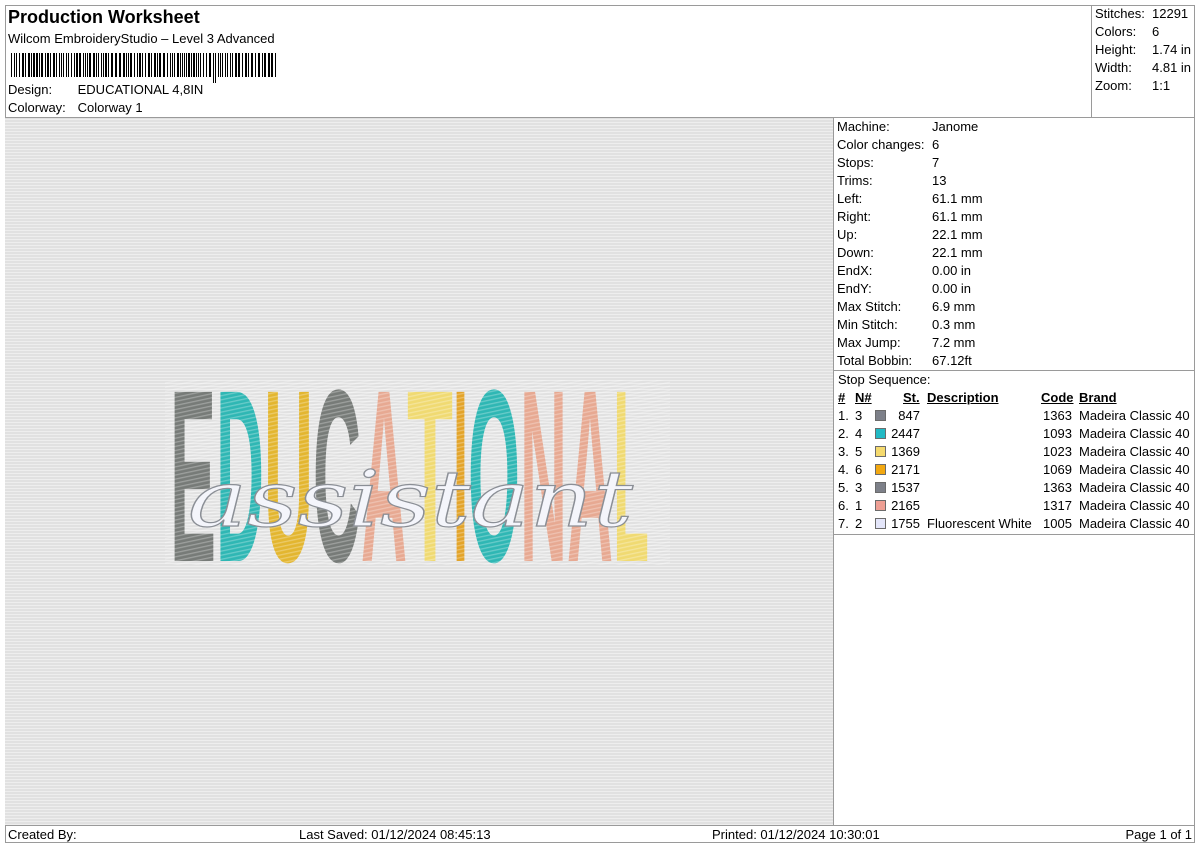  Describe the element at coordinates (796, 834) in the screenshot. I see `printed-date: Printed: 01/12/2024 10:30:01` at that location.